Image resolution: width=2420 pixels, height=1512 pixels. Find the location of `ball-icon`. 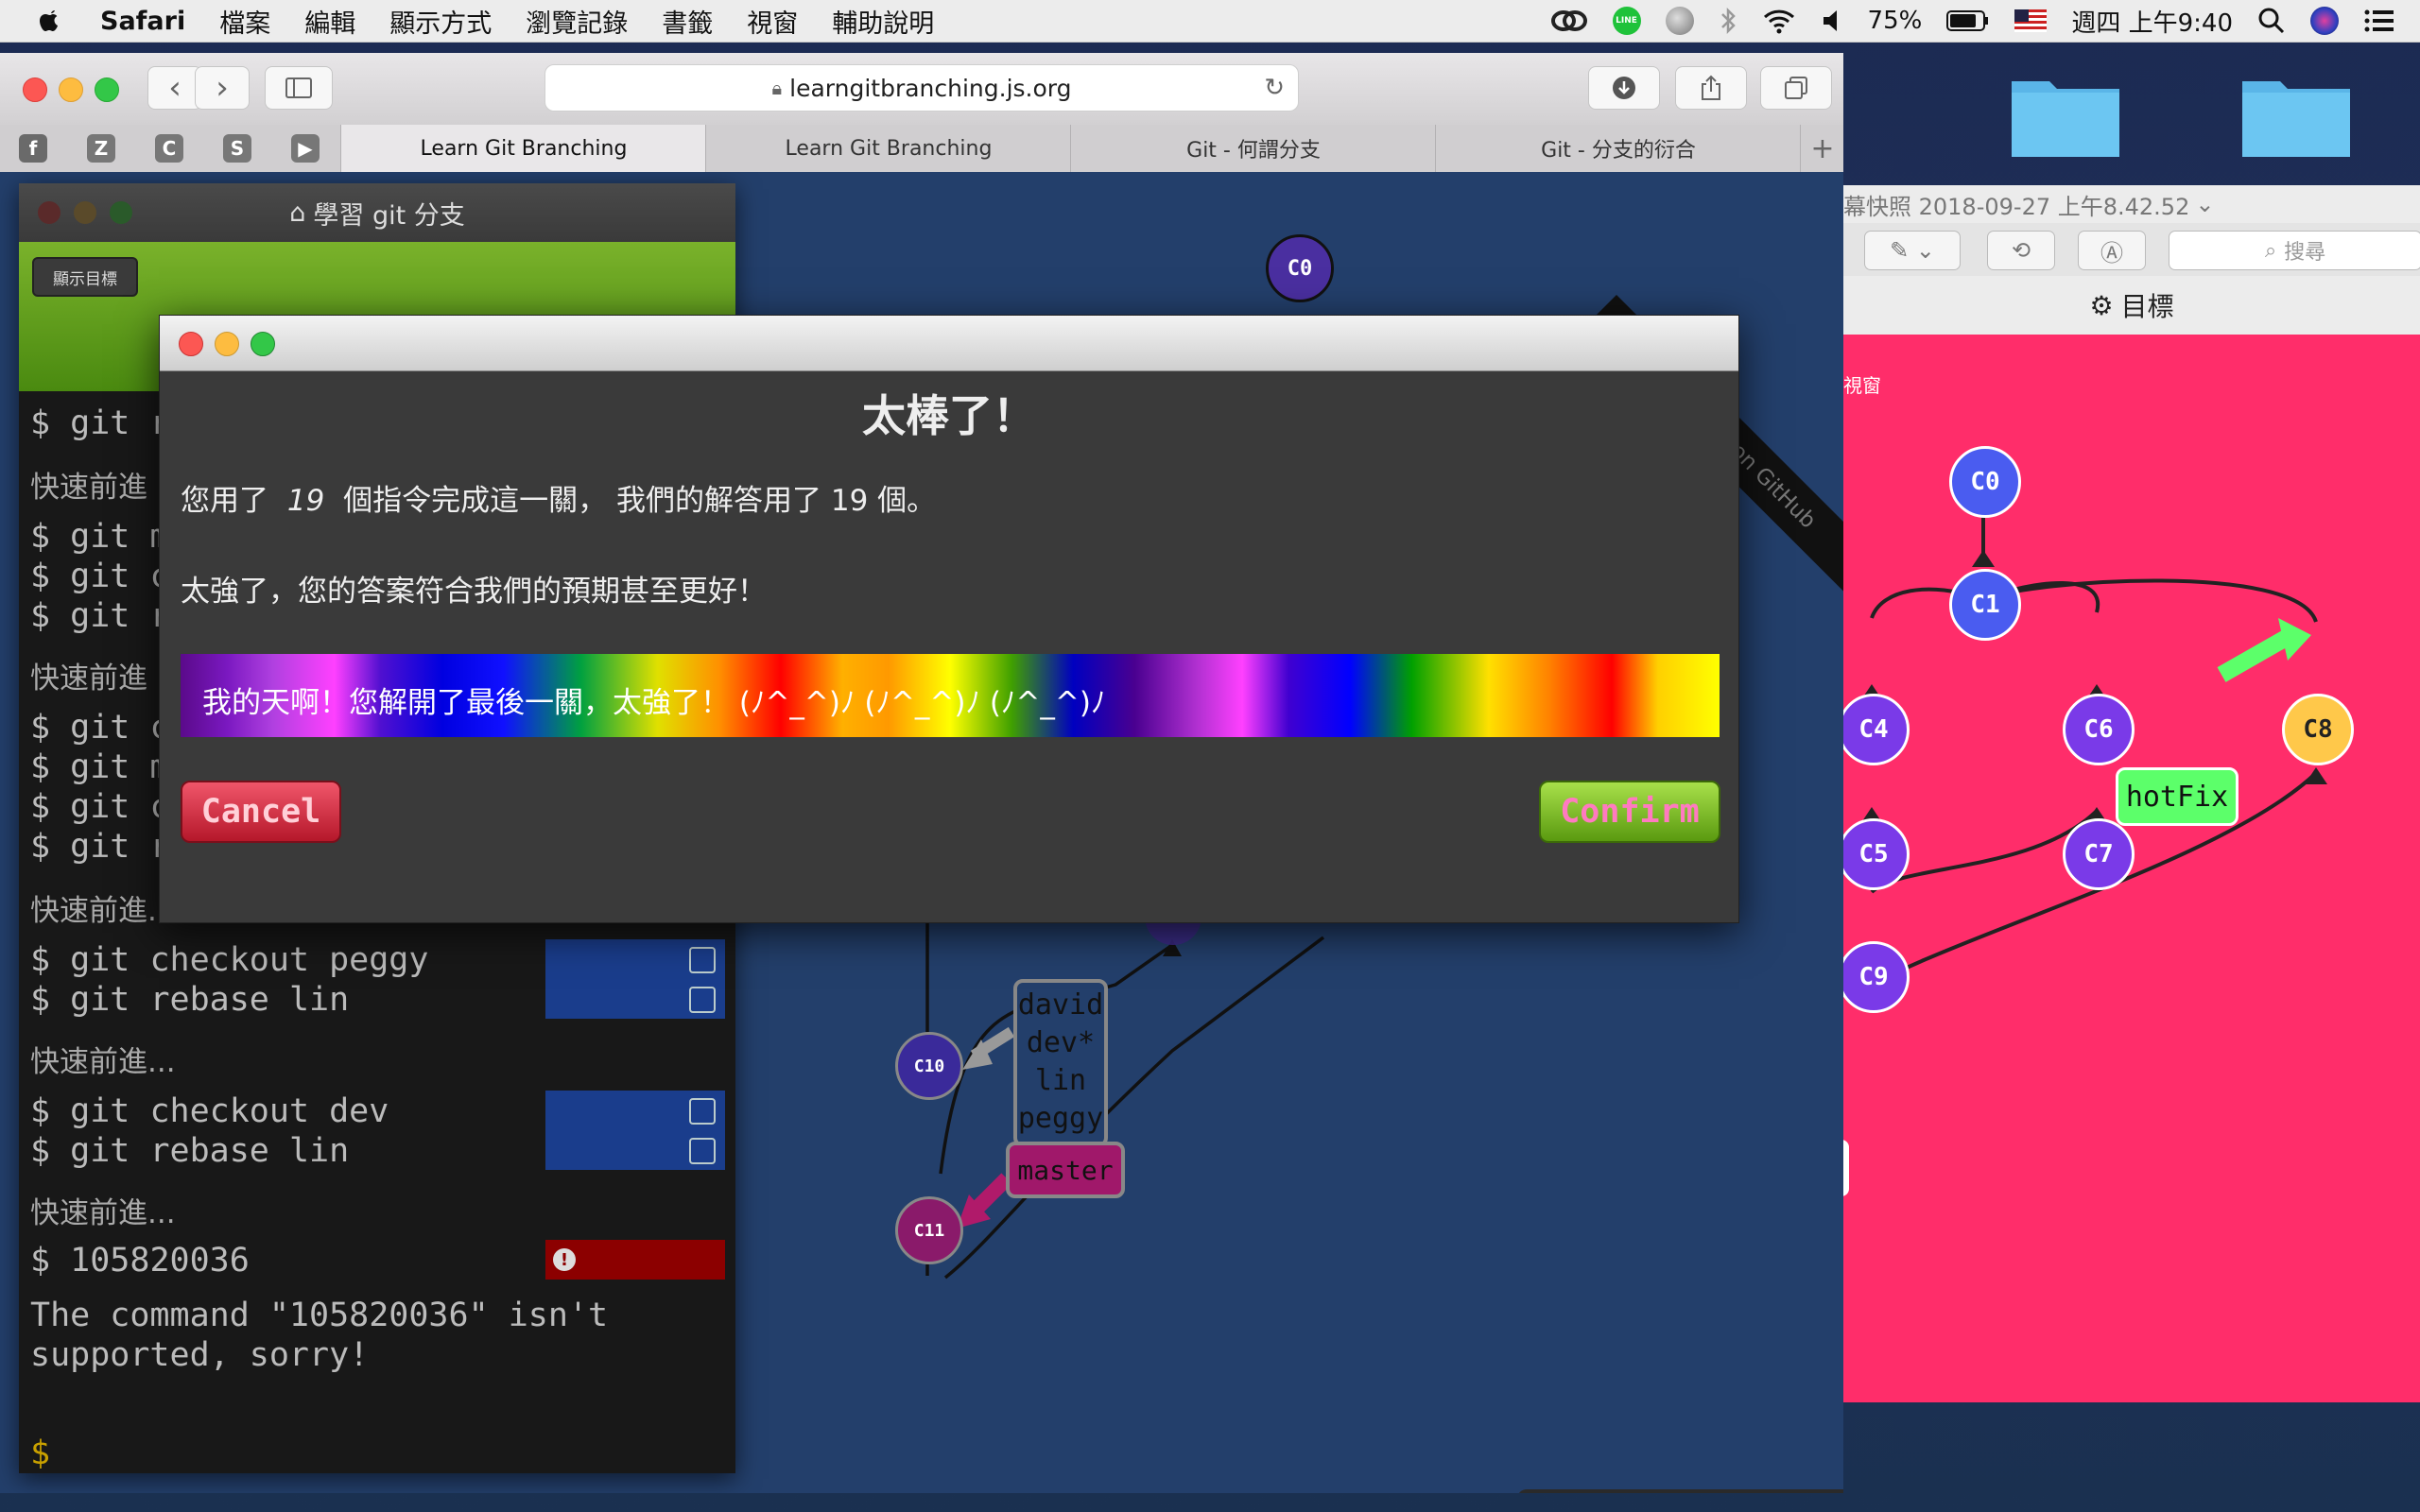

ball-icon is located at coordinates (1680, 21).